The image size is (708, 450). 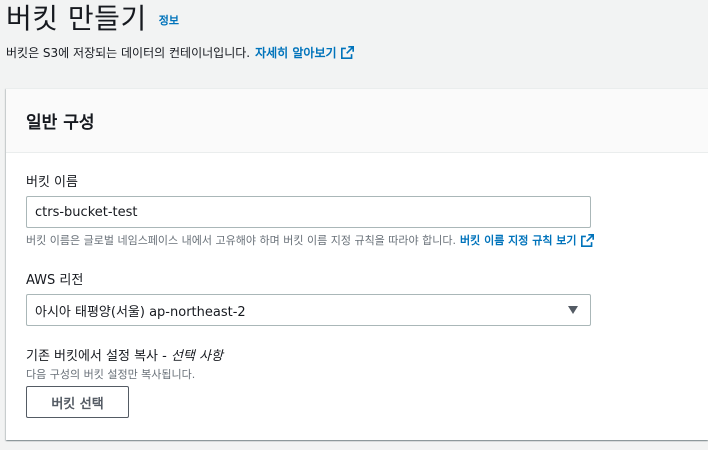 I want to click on panel-header: 일반 구성, so click(x=357, y=121).